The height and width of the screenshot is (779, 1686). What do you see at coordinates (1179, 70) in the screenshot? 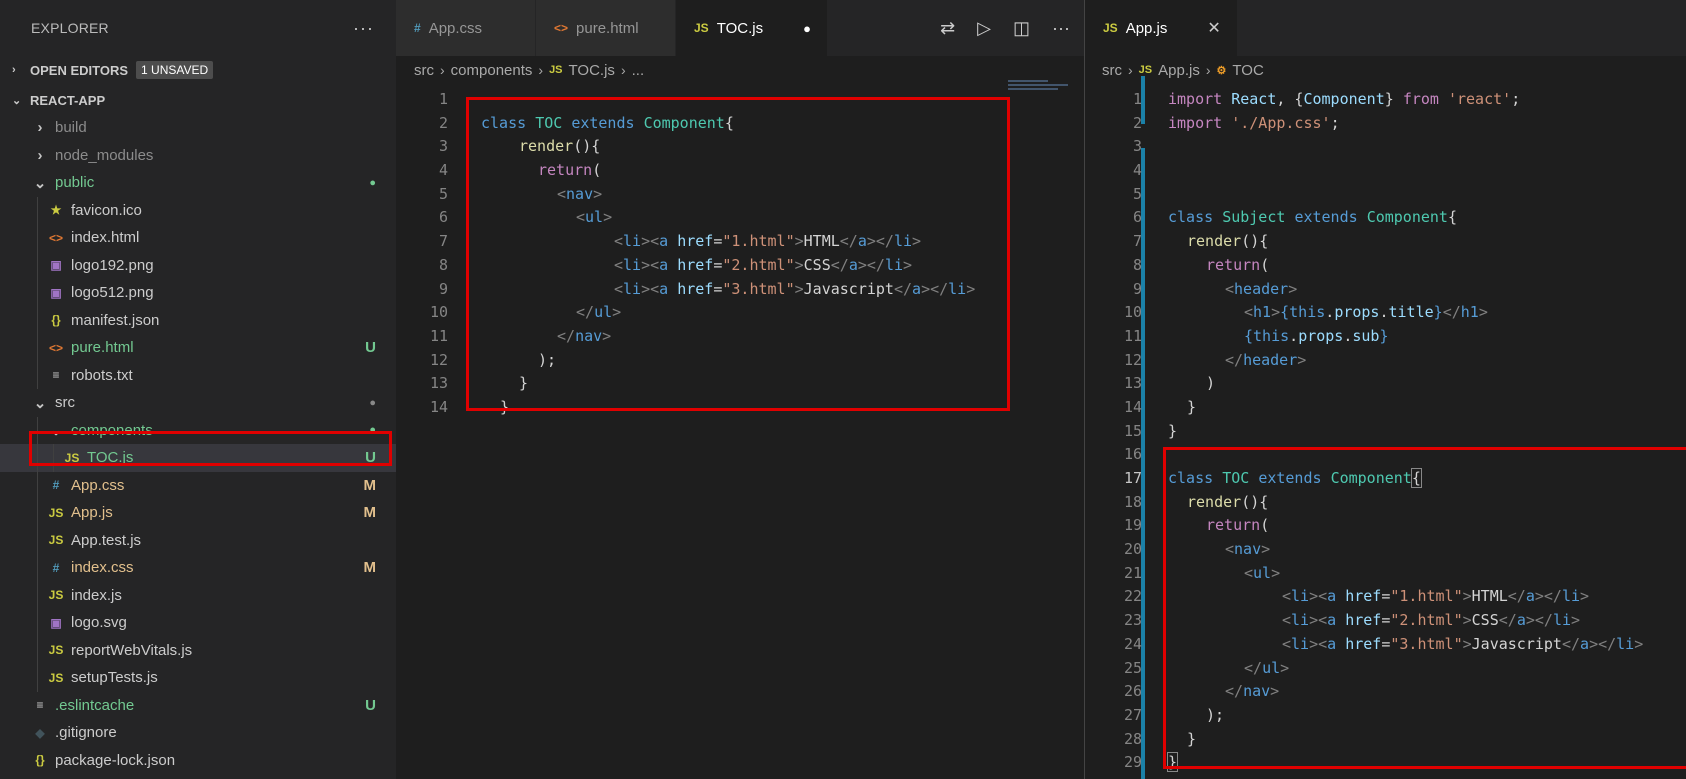
I see `breadcrumb-item: App.js` at bounding box center [1179, 70].